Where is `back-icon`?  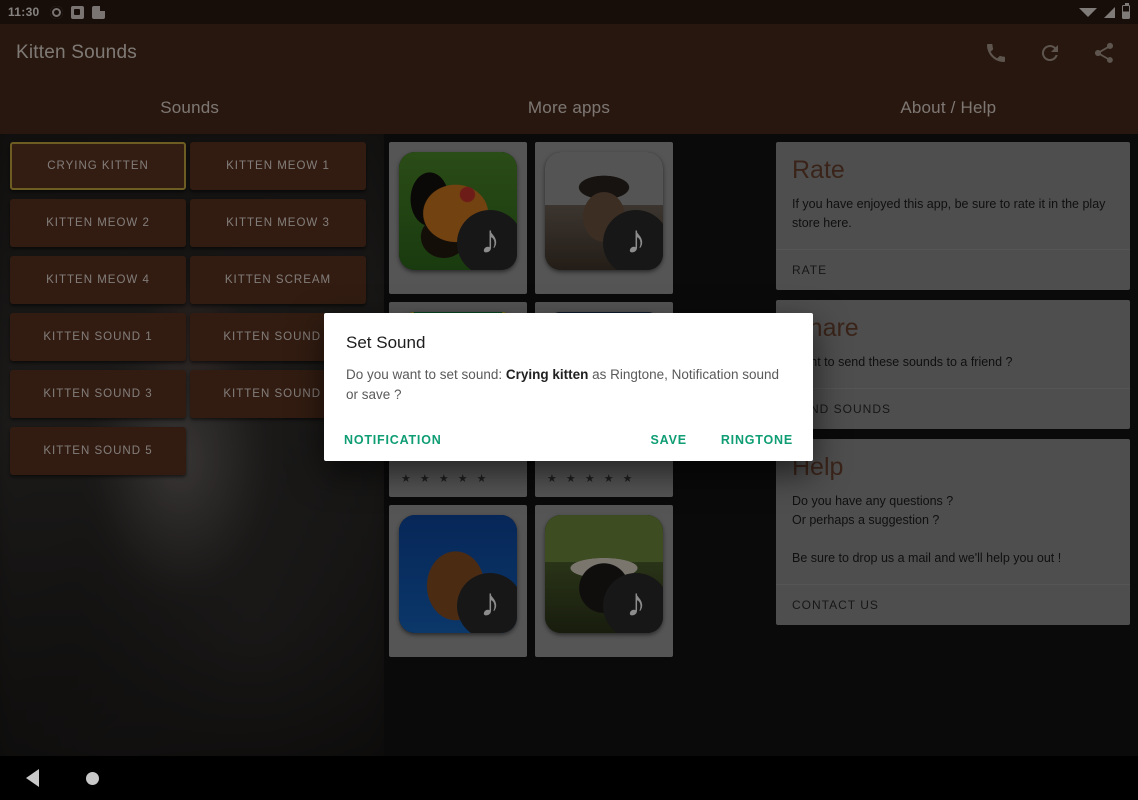 back-icon is located at coordinates (32, 778).